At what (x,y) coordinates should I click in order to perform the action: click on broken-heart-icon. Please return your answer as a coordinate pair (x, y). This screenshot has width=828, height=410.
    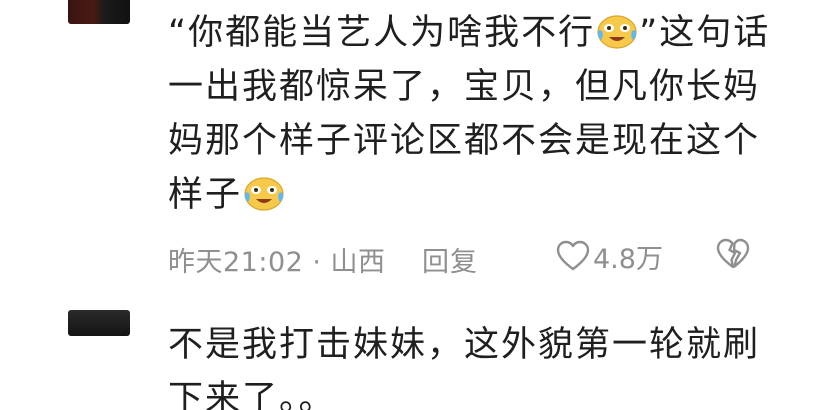
    Looking at the image, I should click on (733, 253).